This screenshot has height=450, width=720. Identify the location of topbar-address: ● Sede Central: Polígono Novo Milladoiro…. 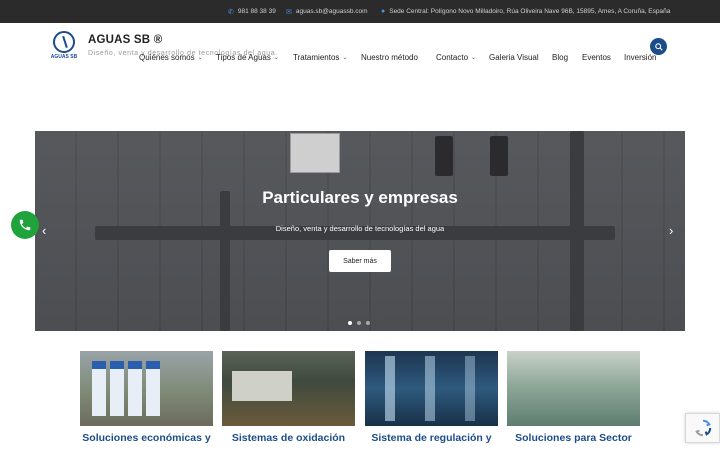
(525, 11).